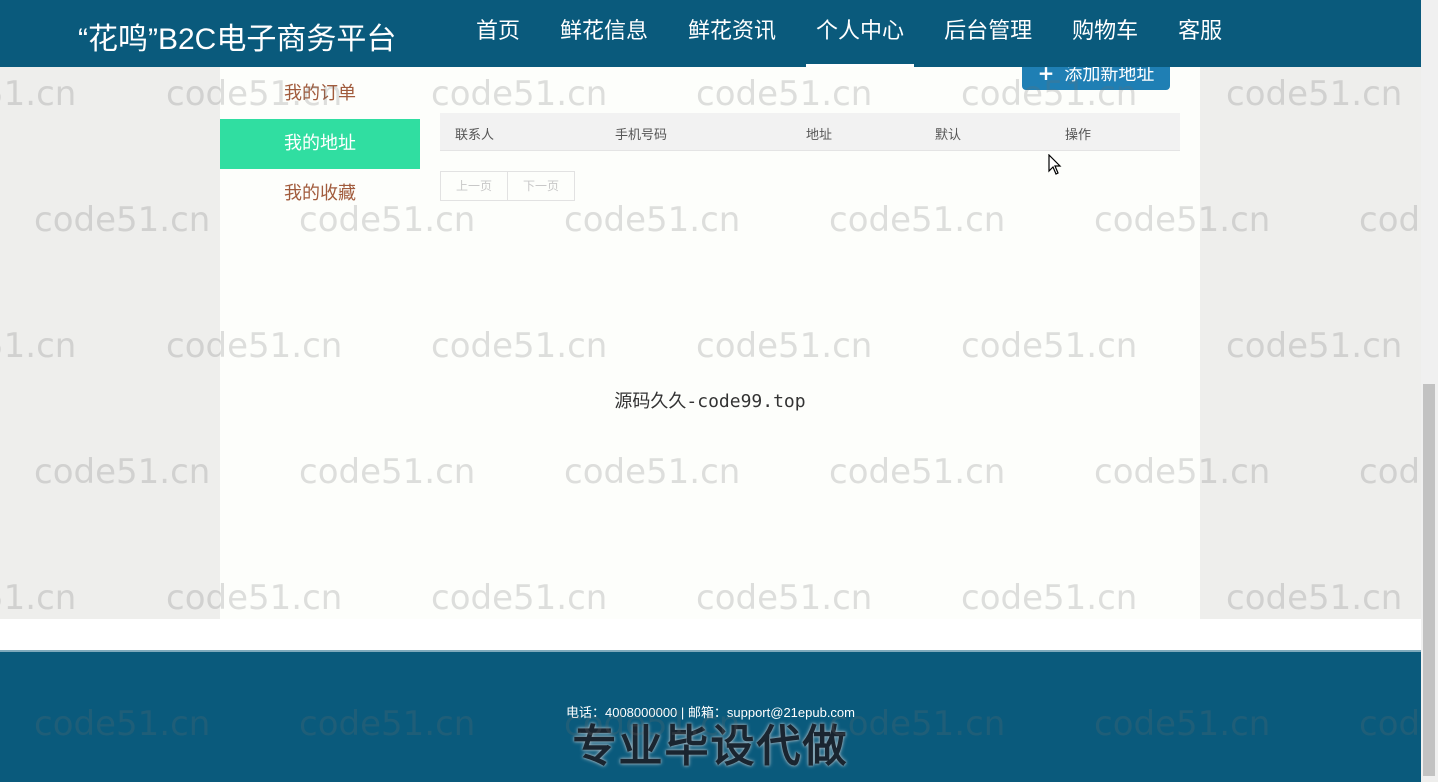  Describe the element at coordinates (710, 401) in the screenshot. I see `source-watermark-text: 源码久久-code99.top` at that location.